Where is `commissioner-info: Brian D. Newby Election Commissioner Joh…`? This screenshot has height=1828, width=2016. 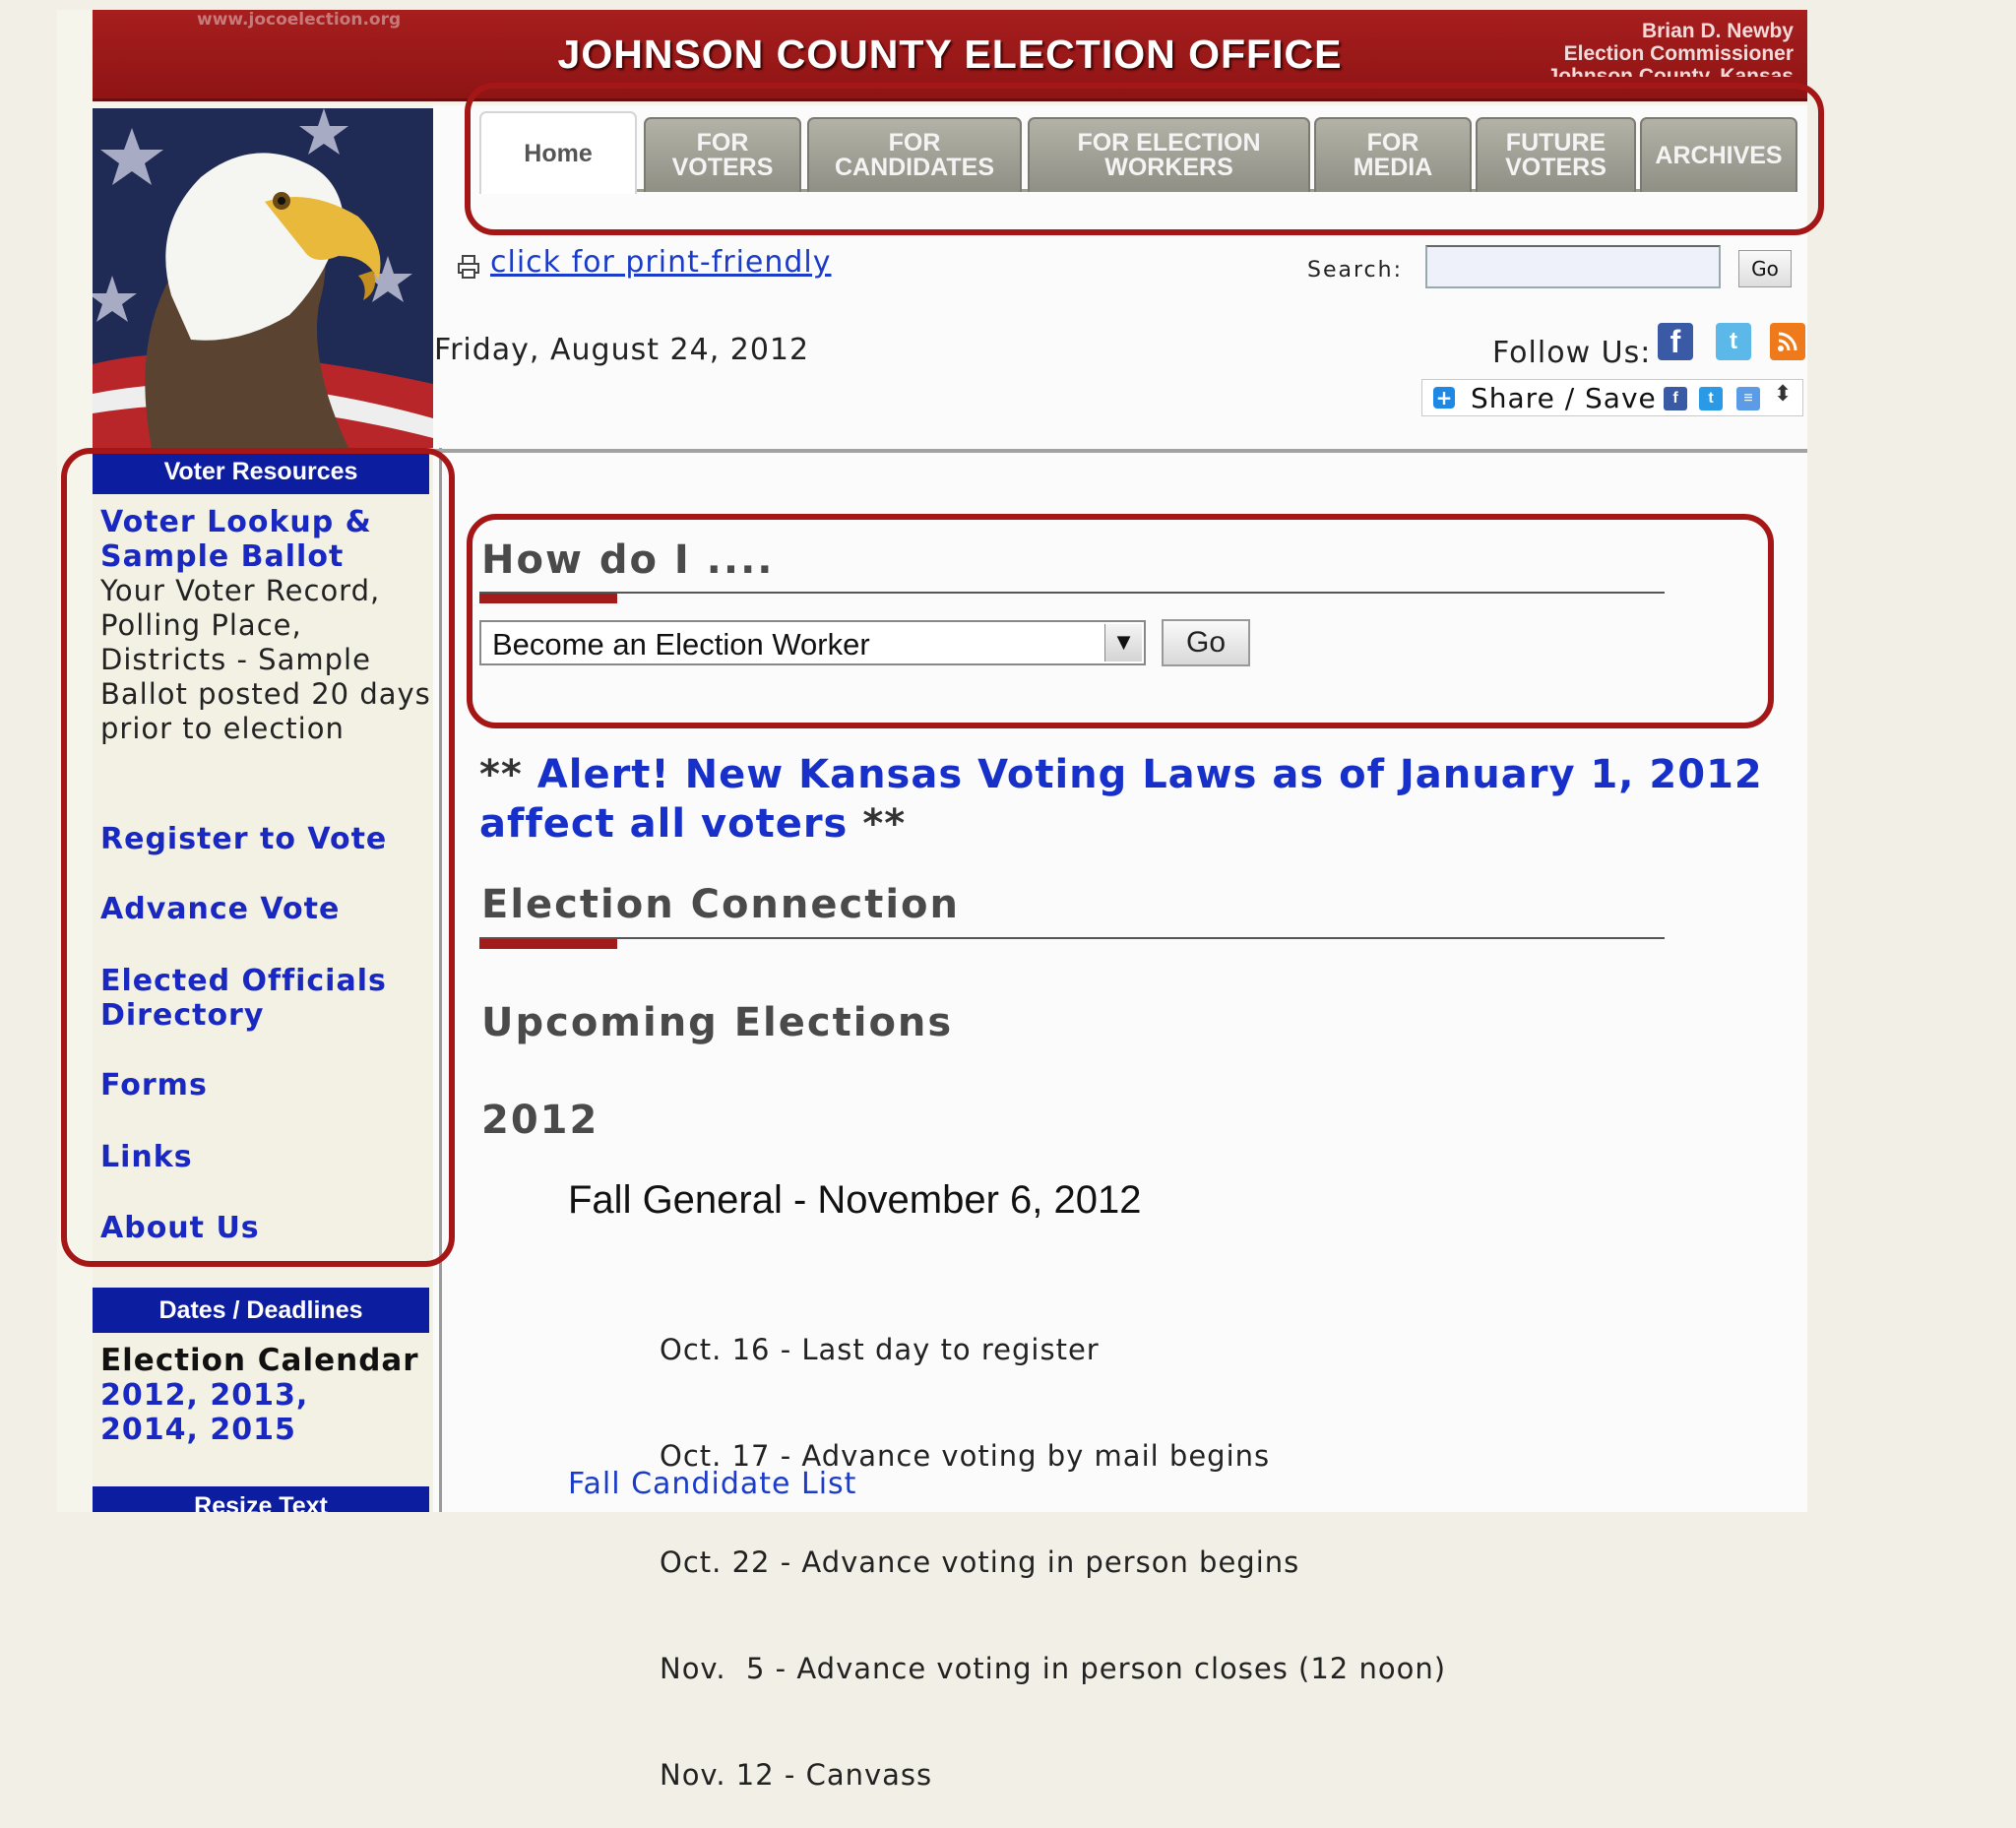 commissioner-info: Brian D. Newby Election Commissioner Joh… is located at coordinates (1670, 48).